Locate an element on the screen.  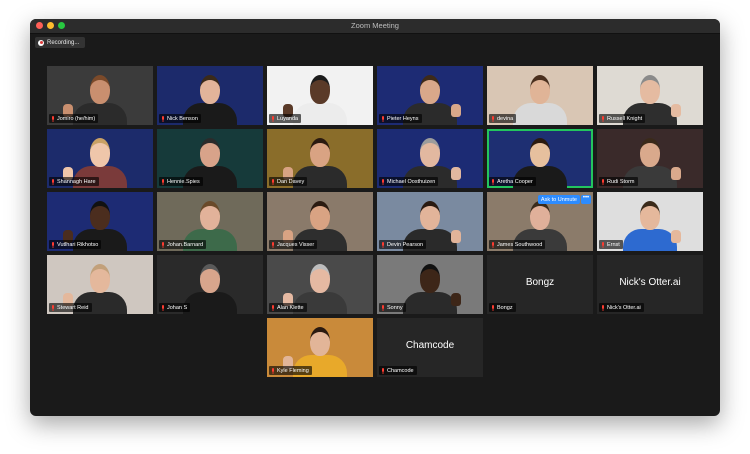
participant-tile: Vutlhari Rikhotso is located at coordinates (100, 221).